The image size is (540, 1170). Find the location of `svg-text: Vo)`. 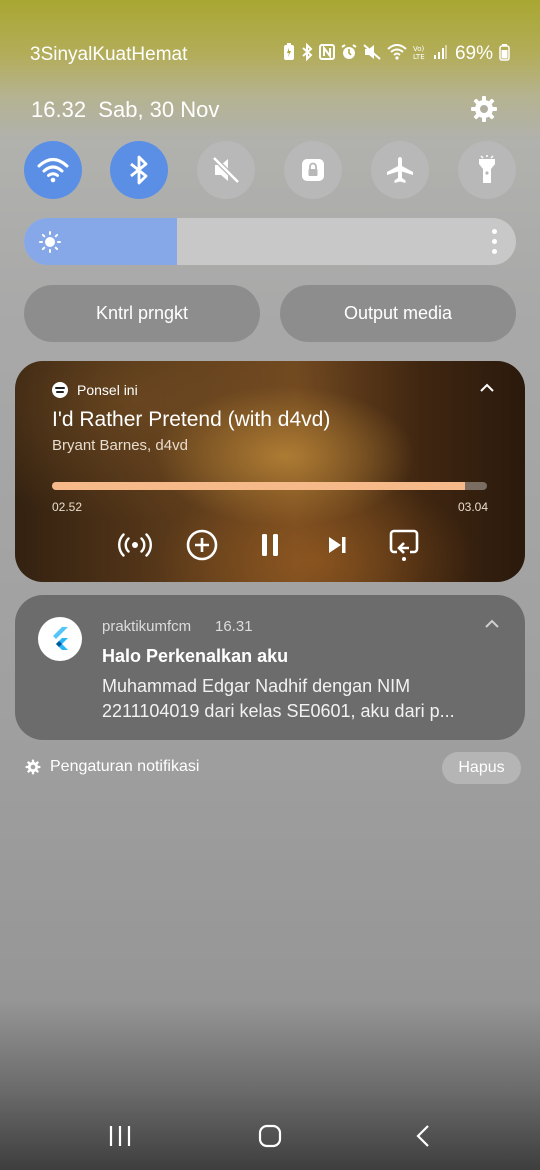

svg-text: Vo) is located at coordinates (419, 49).